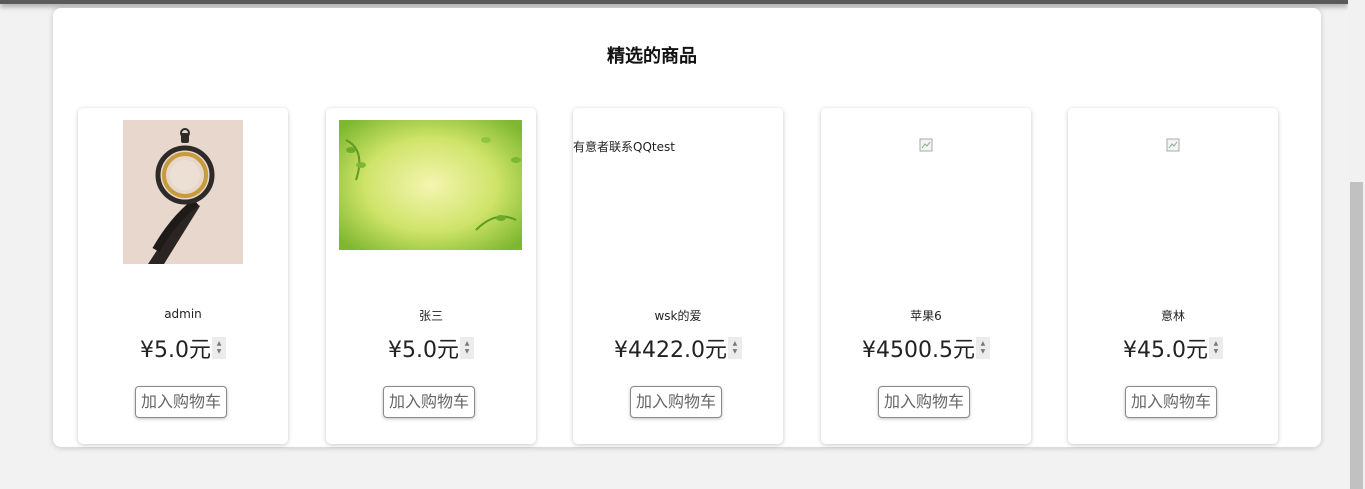  I want to click on price-input: ¥4422.0元 ▲ ▼, so click(678, 348).